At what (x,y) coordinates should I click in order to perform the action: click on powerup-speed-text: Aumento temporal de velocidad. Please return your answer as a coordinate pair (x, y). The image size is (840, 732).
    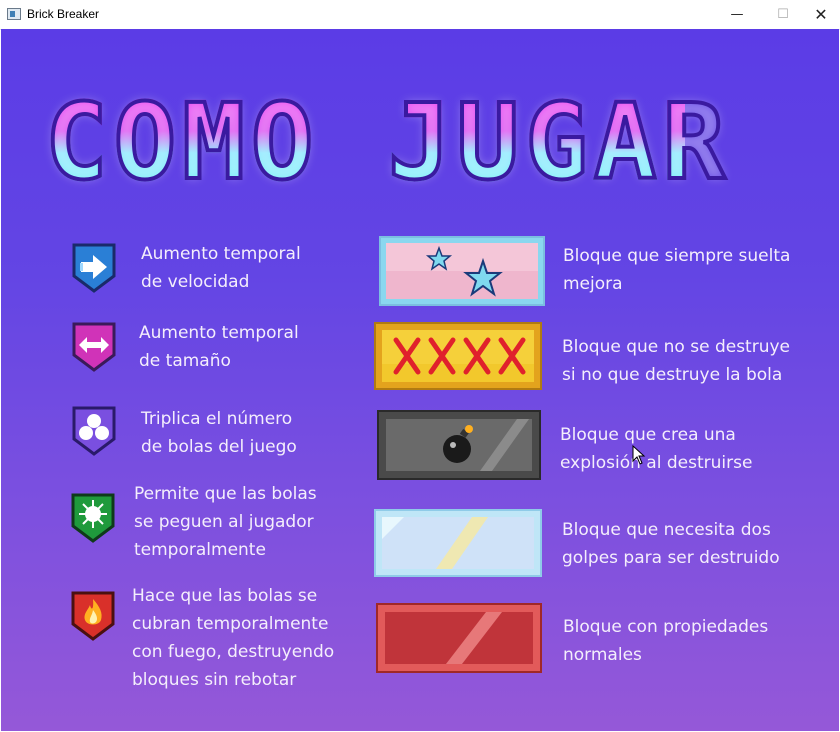
    Looking at the image, I should click on (221, 268).